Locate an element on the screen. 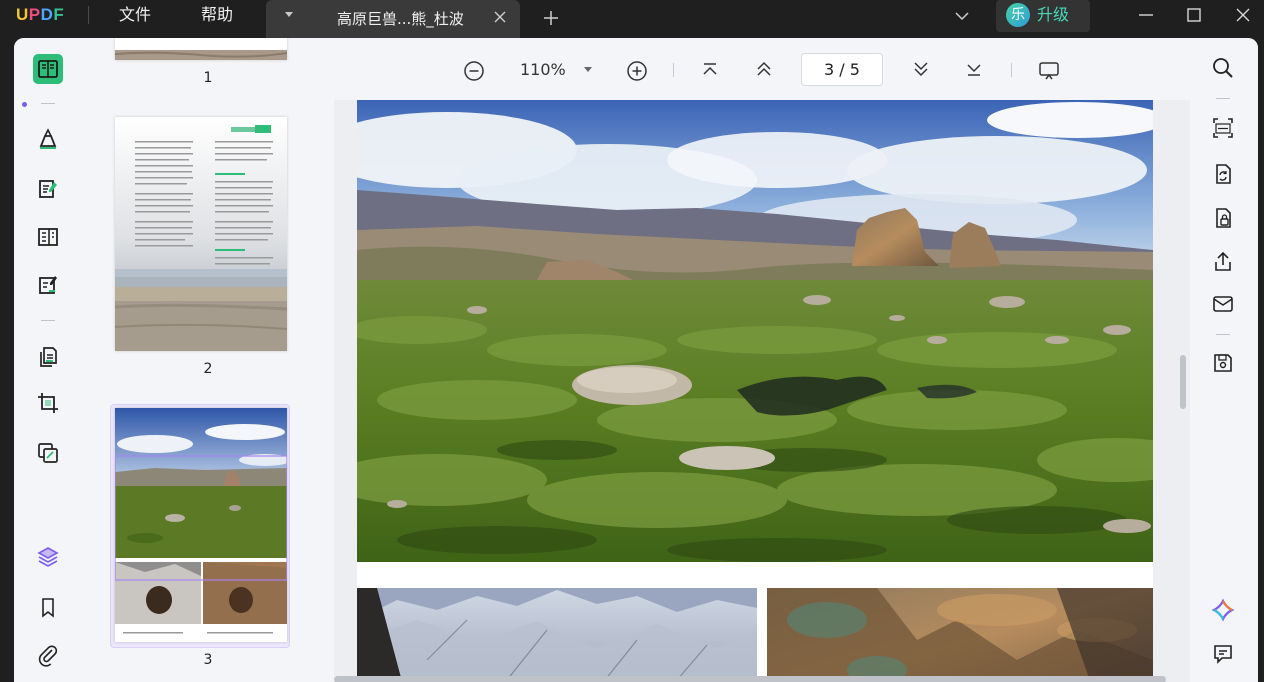 This screenshot has width=1264, height=682. maximize-icon is located at coordinates (1194, 15).